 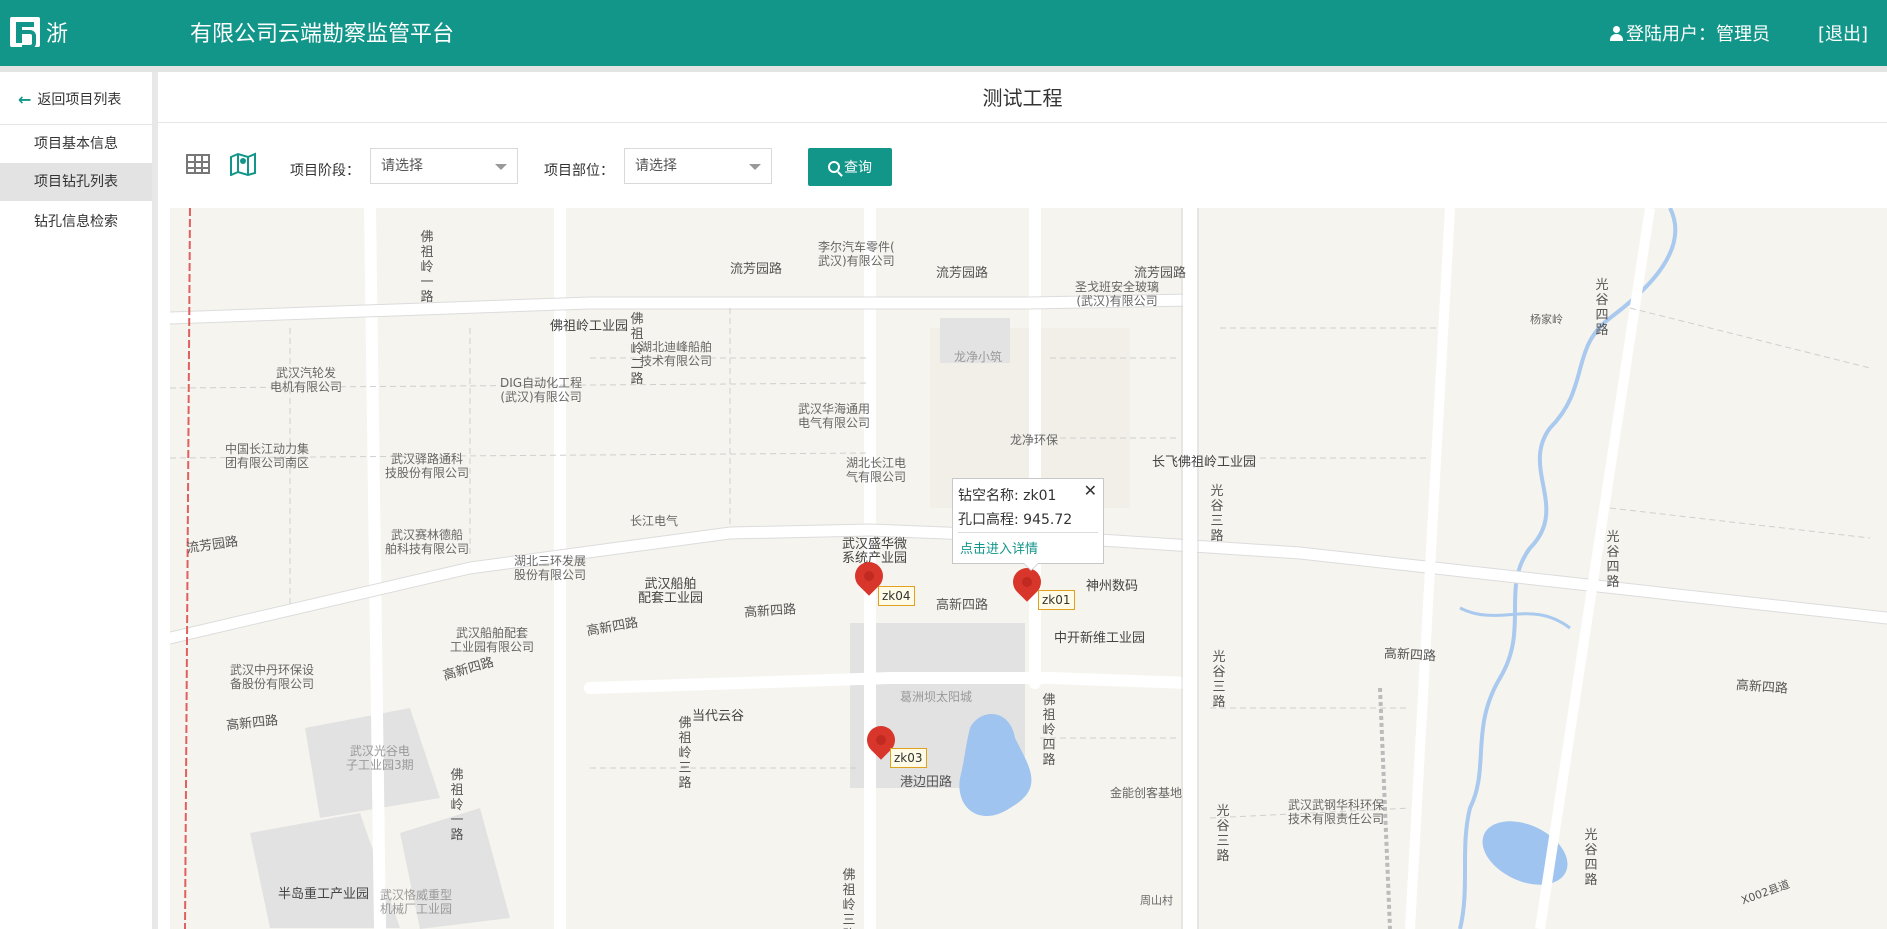 What do you see at coordinates (76, 144) in the screenshot?
I see `sidebar-item-project-info: 项目基本信息` at bounding box center [76, 144].